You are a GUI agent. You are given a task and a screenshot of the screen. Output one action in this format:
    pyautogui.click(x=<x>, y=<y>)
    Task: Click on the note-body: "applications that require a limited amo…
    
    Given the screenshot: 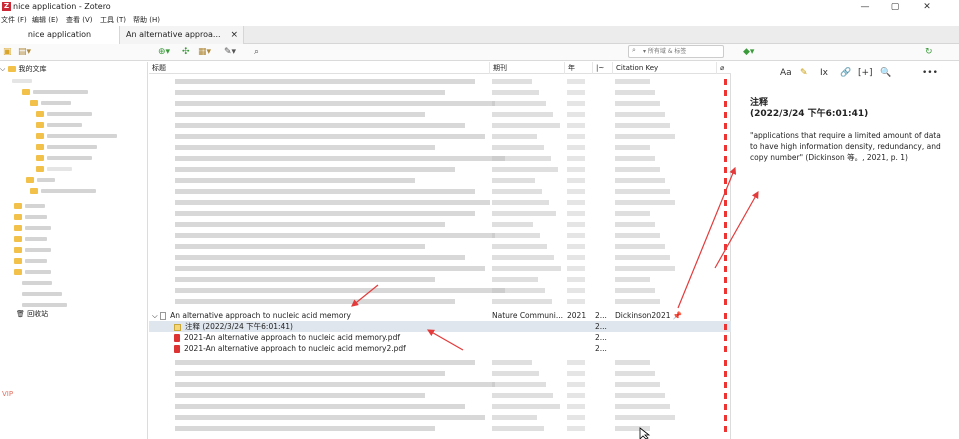 What is the action you would take?
    pyautogui.click(x=847, y=146)
    